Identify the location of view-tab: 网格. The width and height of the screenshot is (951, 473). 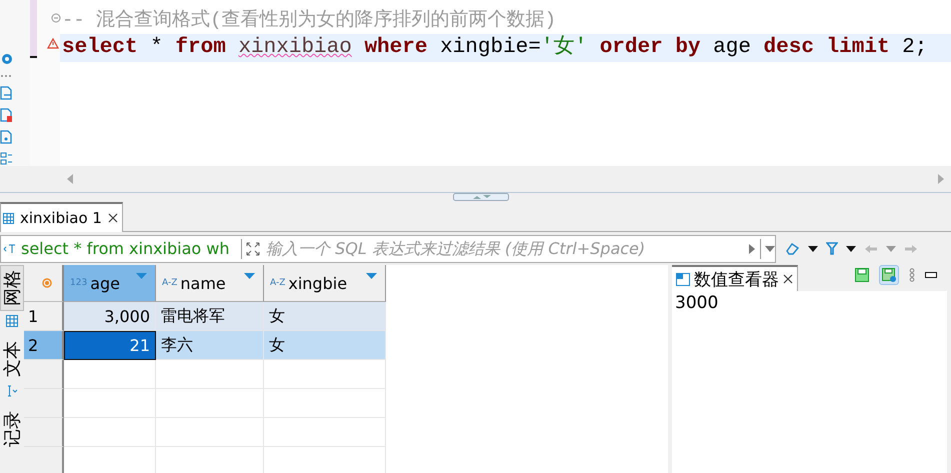
(12, 288).